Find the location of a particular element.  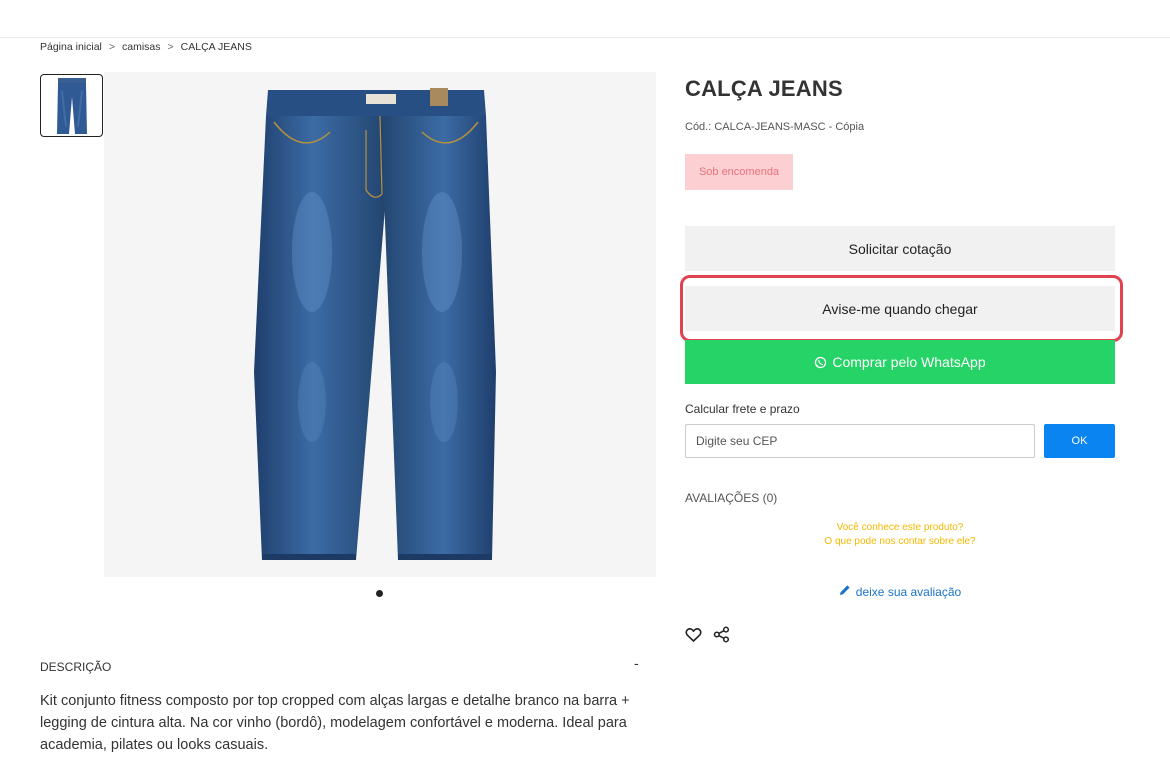

product-code: Cód.: CALCA-JEANS-MASC - Cópia is located at coordinates (775, 127).